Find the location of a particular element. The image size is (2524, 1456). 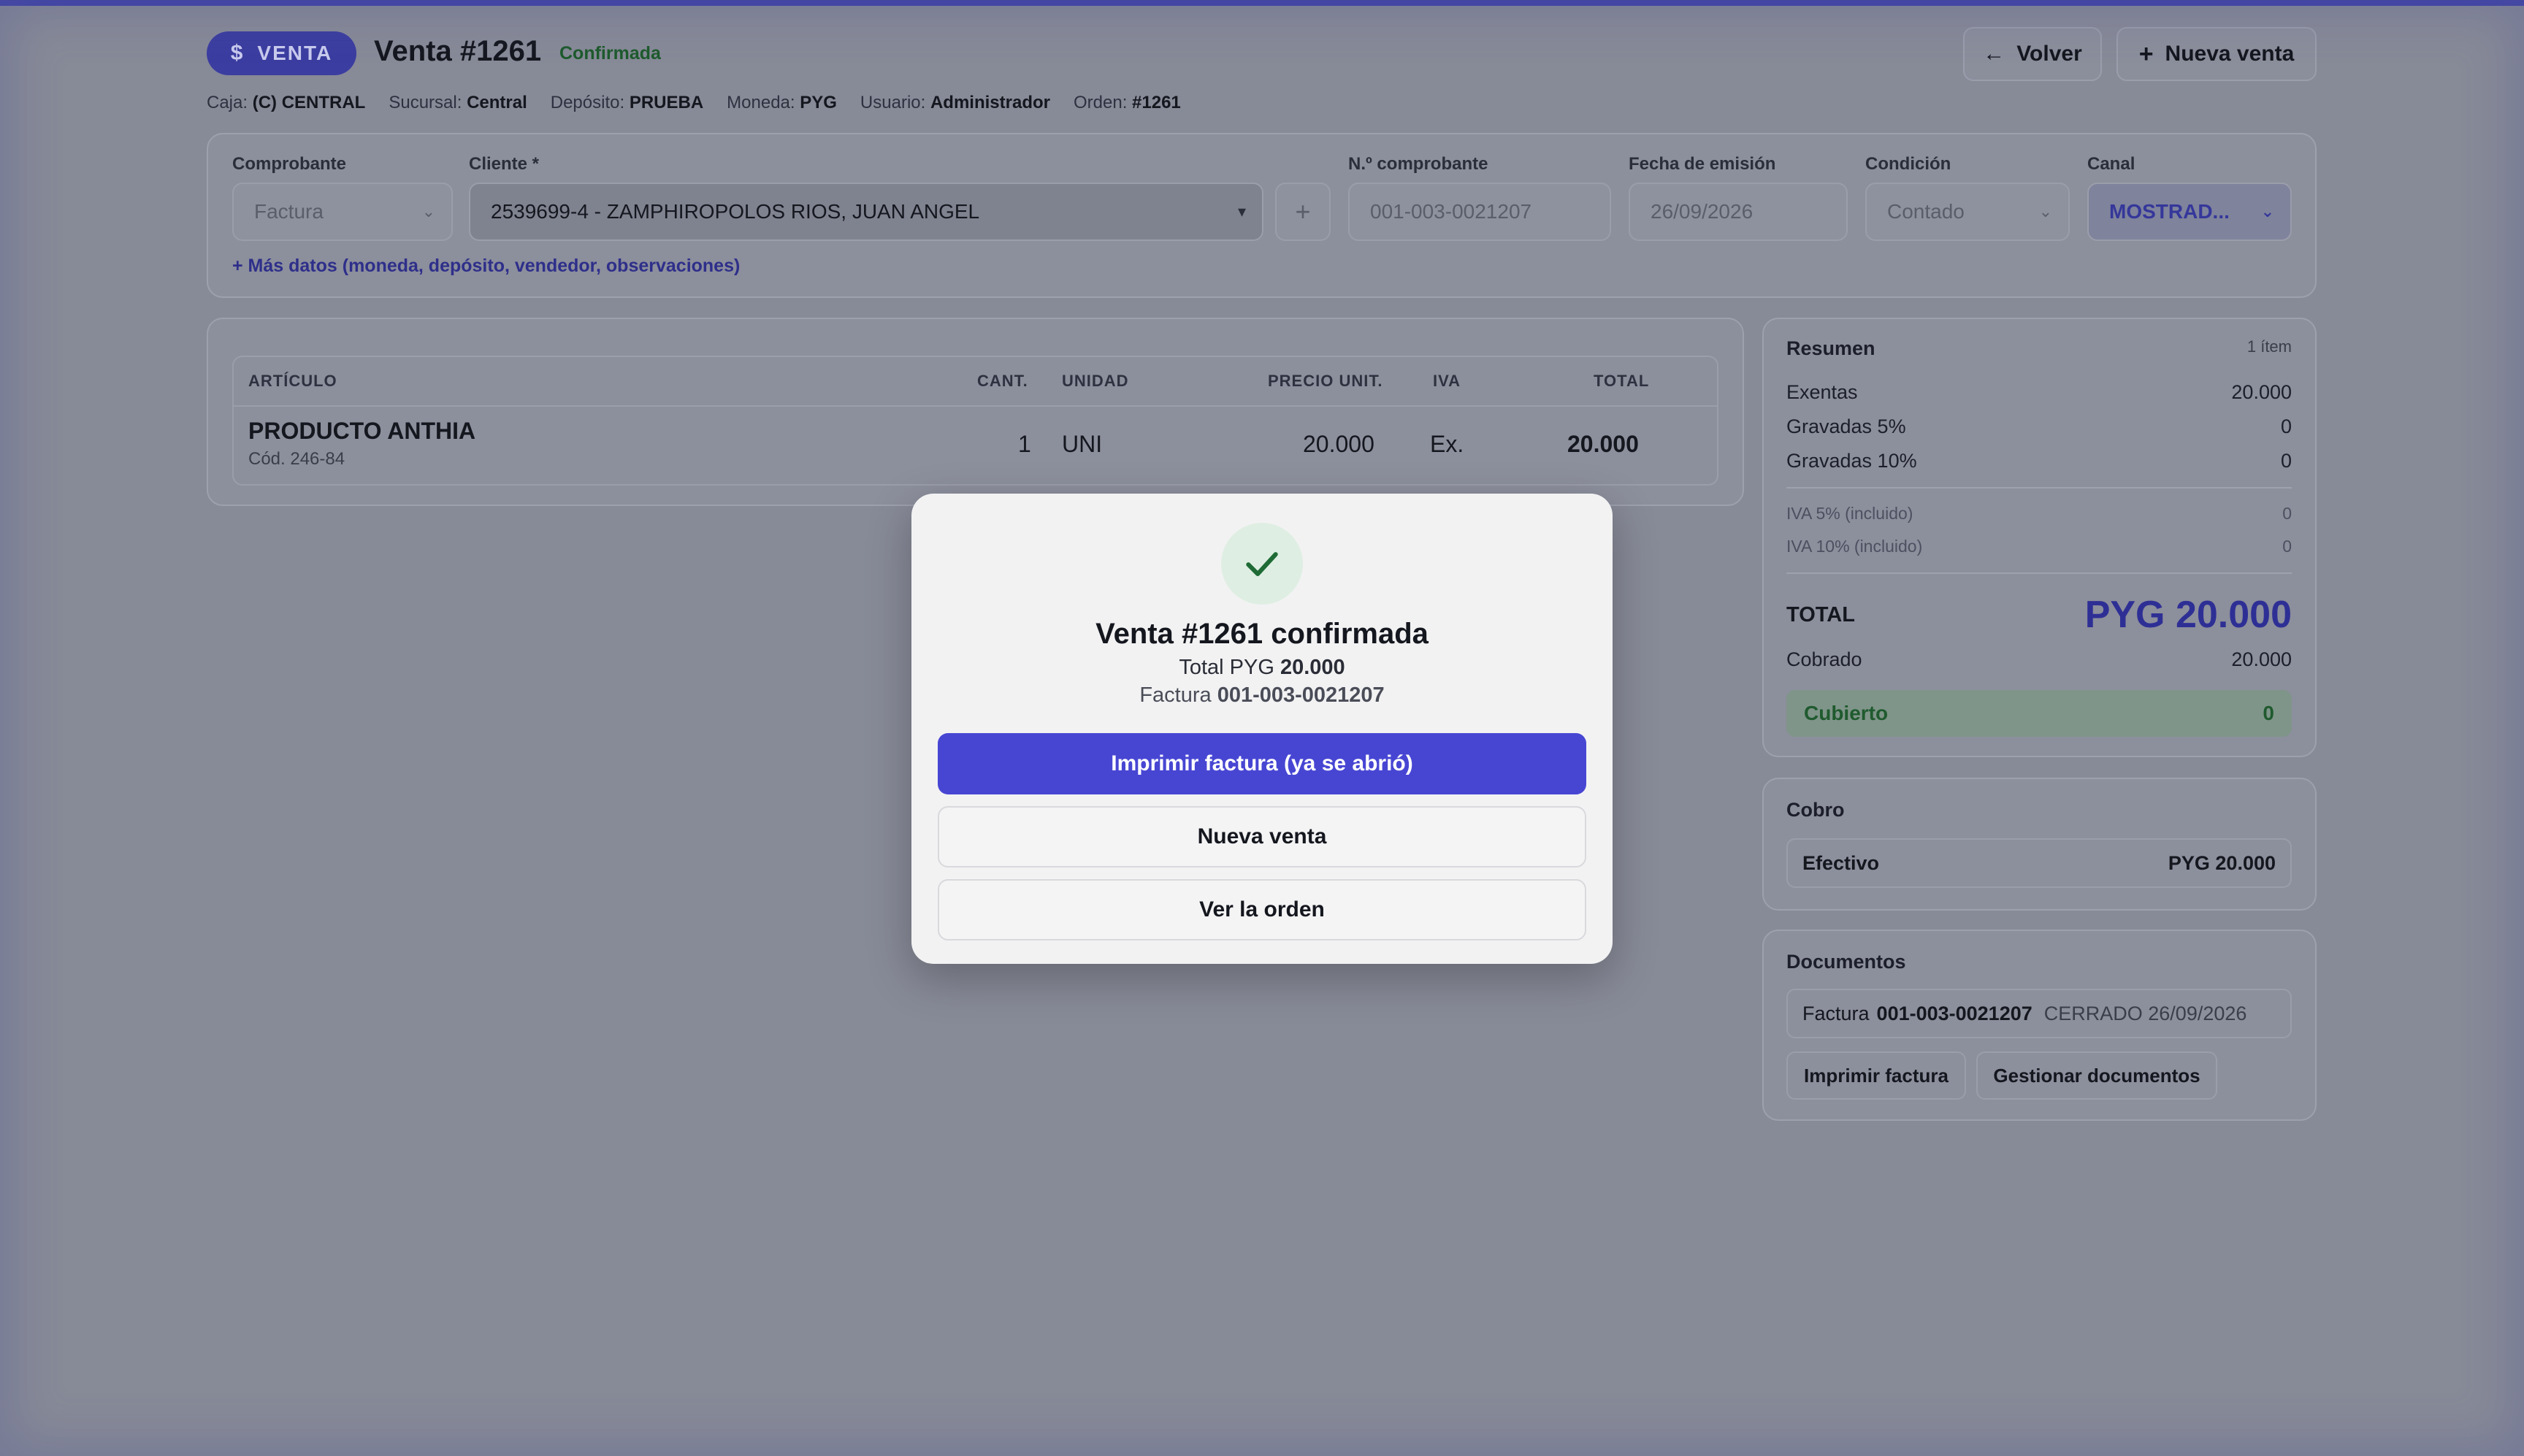

col-iva: IVA is located at coordinates (1447, 381).